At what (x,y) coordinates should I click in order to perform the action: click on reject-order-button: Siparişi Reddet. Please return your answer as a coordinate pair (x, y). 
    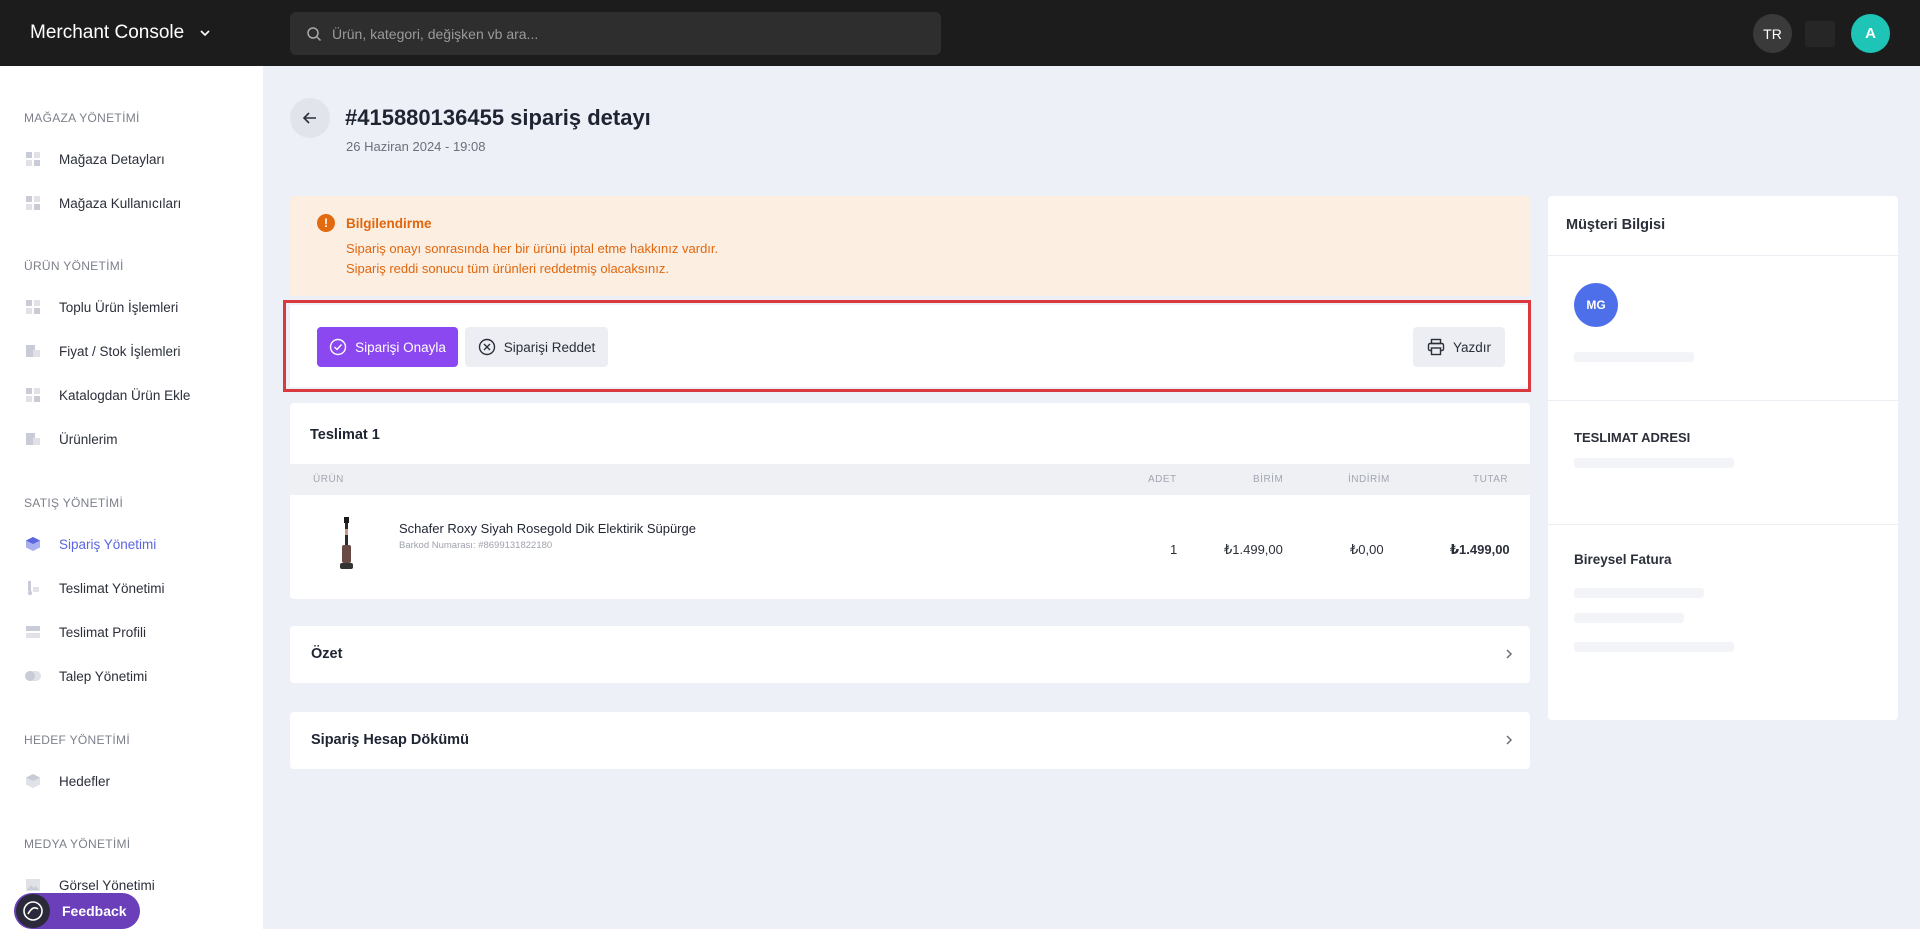
    Looking at the image, I should click on (536, 347).